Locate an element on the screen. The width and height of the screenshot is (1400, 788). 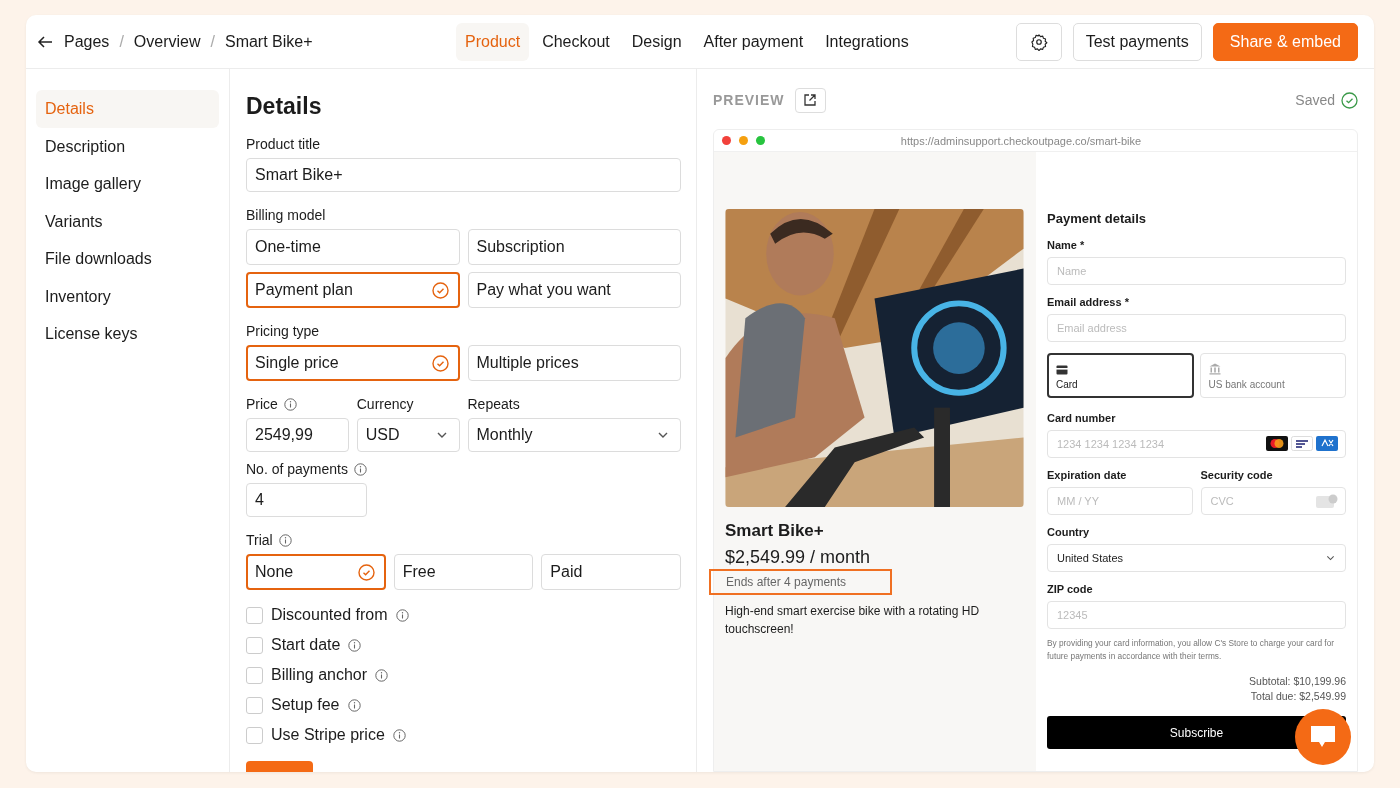
field-label: Currency is located at coordinates (385, 404).